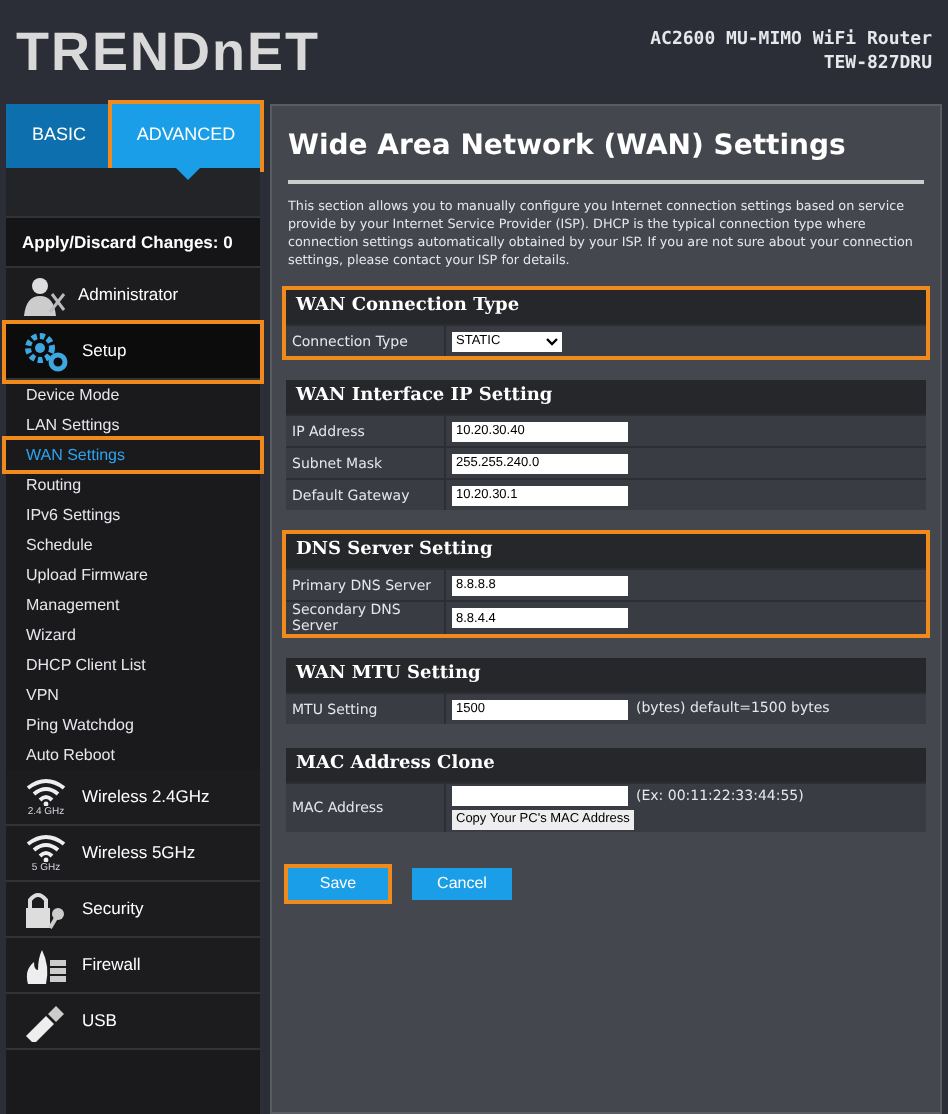  I want to click on sidebar-link: IPv6 Settings, so click(133, 515).